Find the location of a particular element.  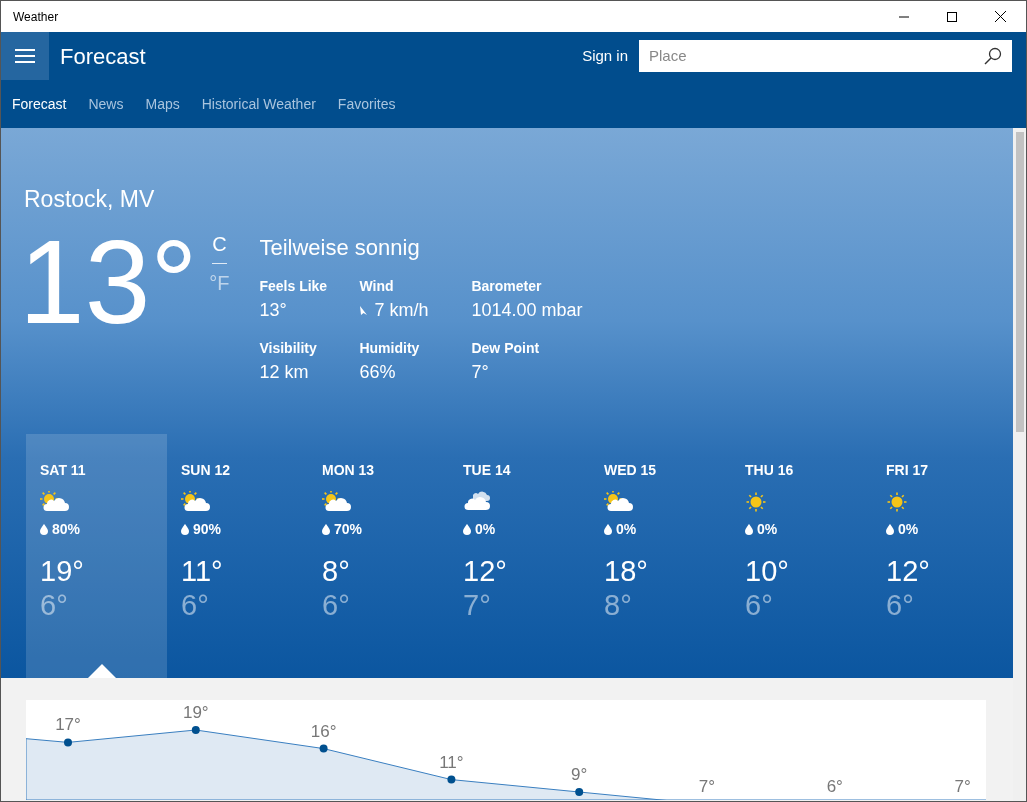

high-temperature: 18° is located at coordinates (626, 570).